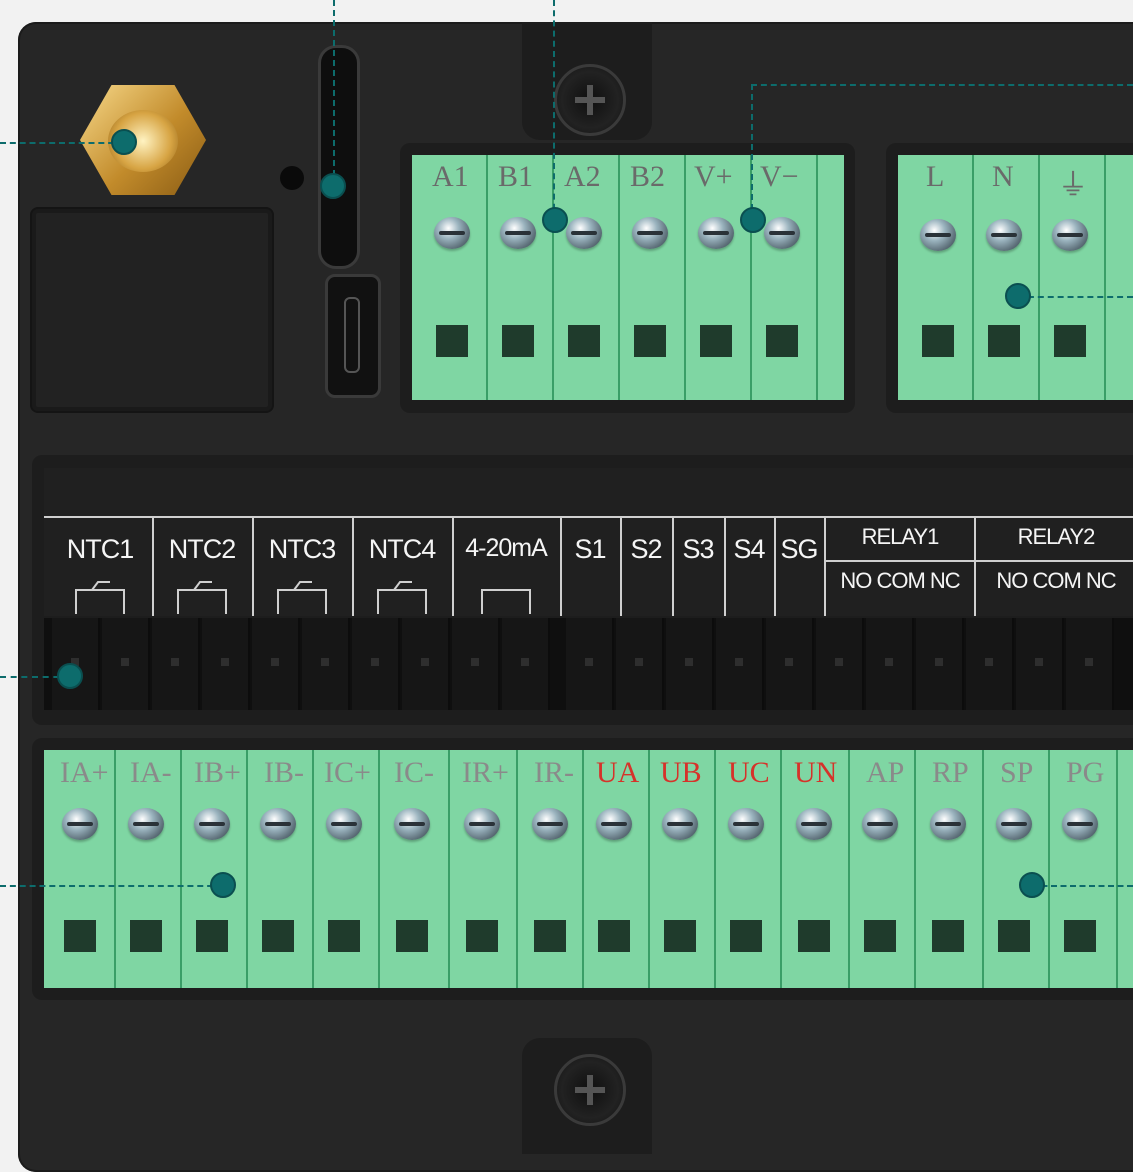 This screenshot has width=1133, height=1172. Describe the element at coordinates (402, 549) in the screenshot. I see `signal-label-ntc4: NTC4` at that location.